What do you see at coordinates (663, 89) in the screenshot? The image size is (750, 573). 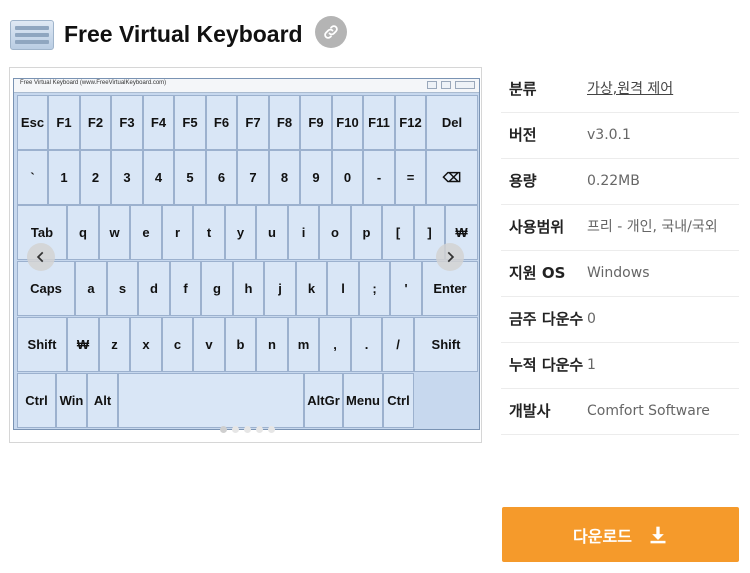 I see `category-link: 가상,원격 제어` at bounding box center [663, 89].